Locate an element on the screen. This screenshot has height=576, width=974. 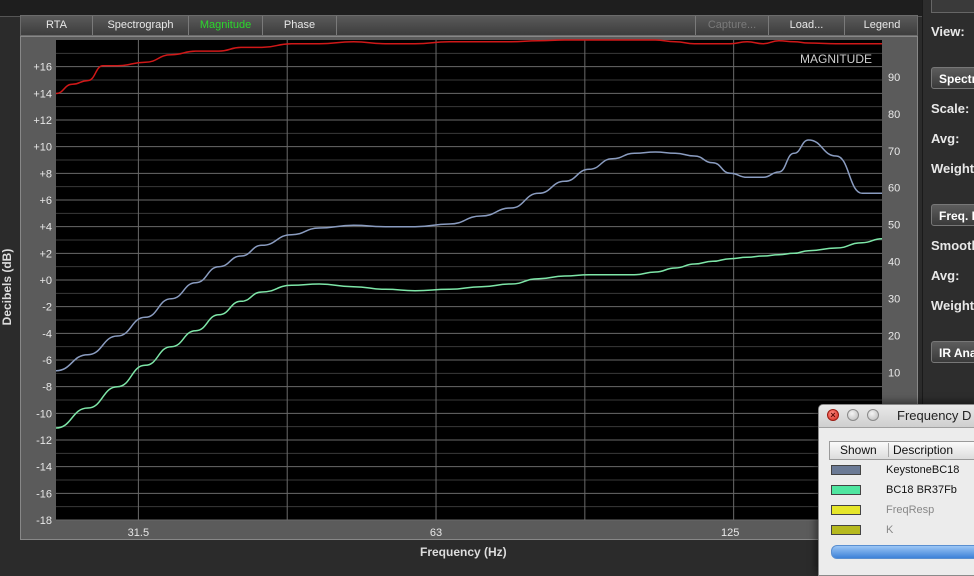
weight-label-2: Weight is located at coordinates (952, 305).